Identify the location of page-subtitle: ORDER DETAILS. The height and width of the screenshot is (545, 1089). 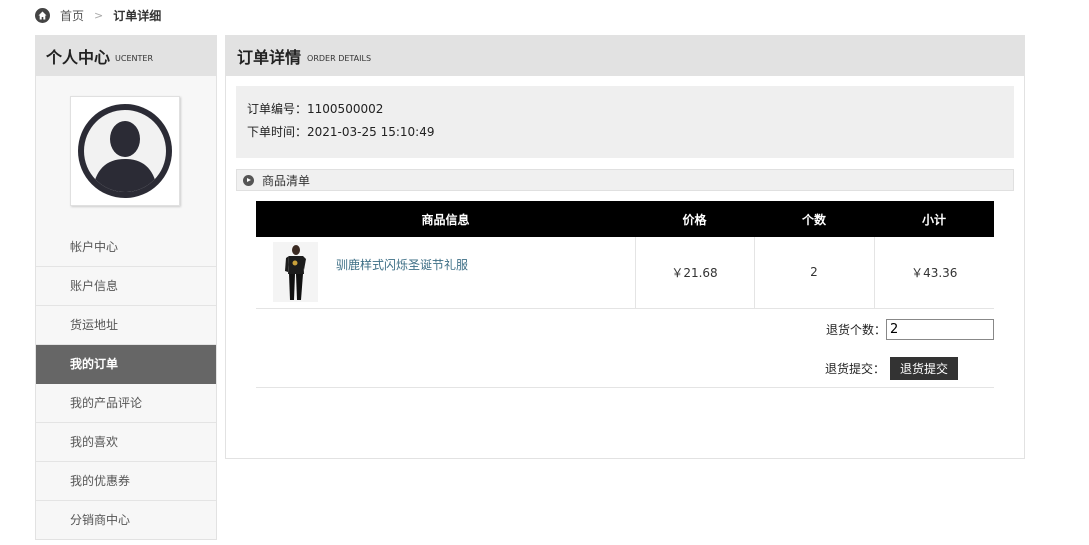
(339, 58).